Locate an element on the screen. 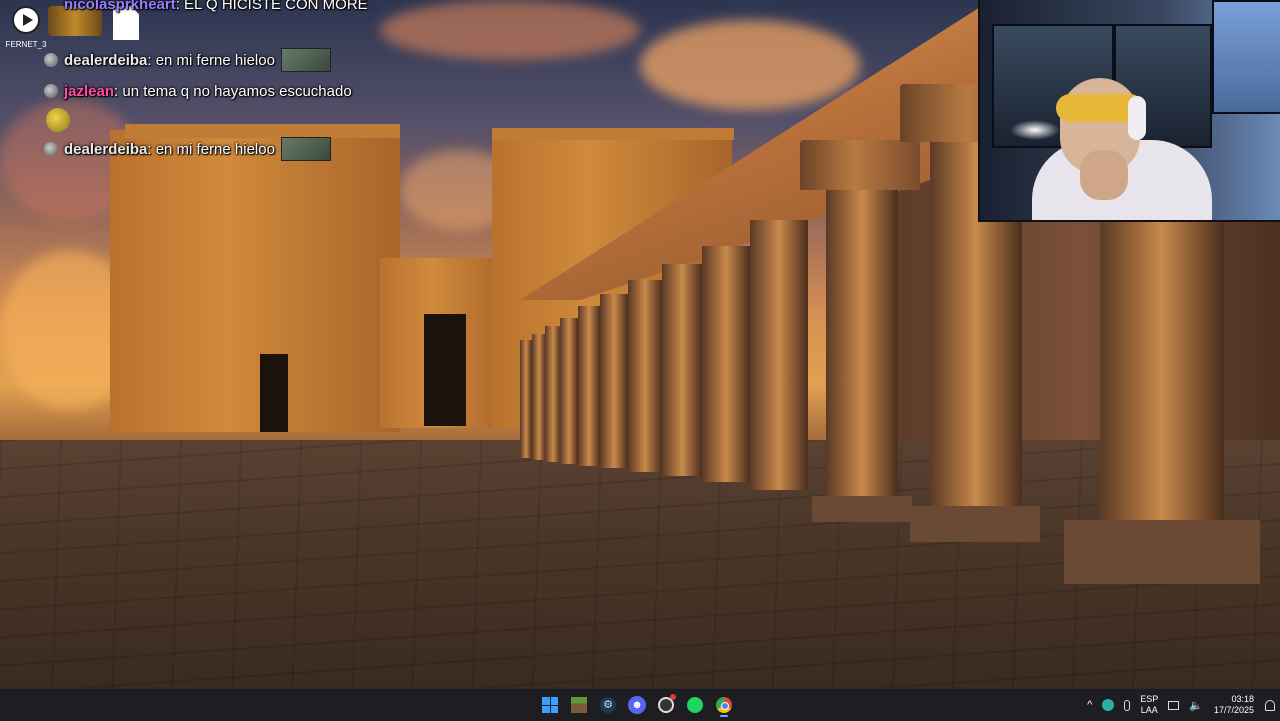 The height and width of the screenshot is (721, 1280). shield-icon is located at coordinates (1108, 705).